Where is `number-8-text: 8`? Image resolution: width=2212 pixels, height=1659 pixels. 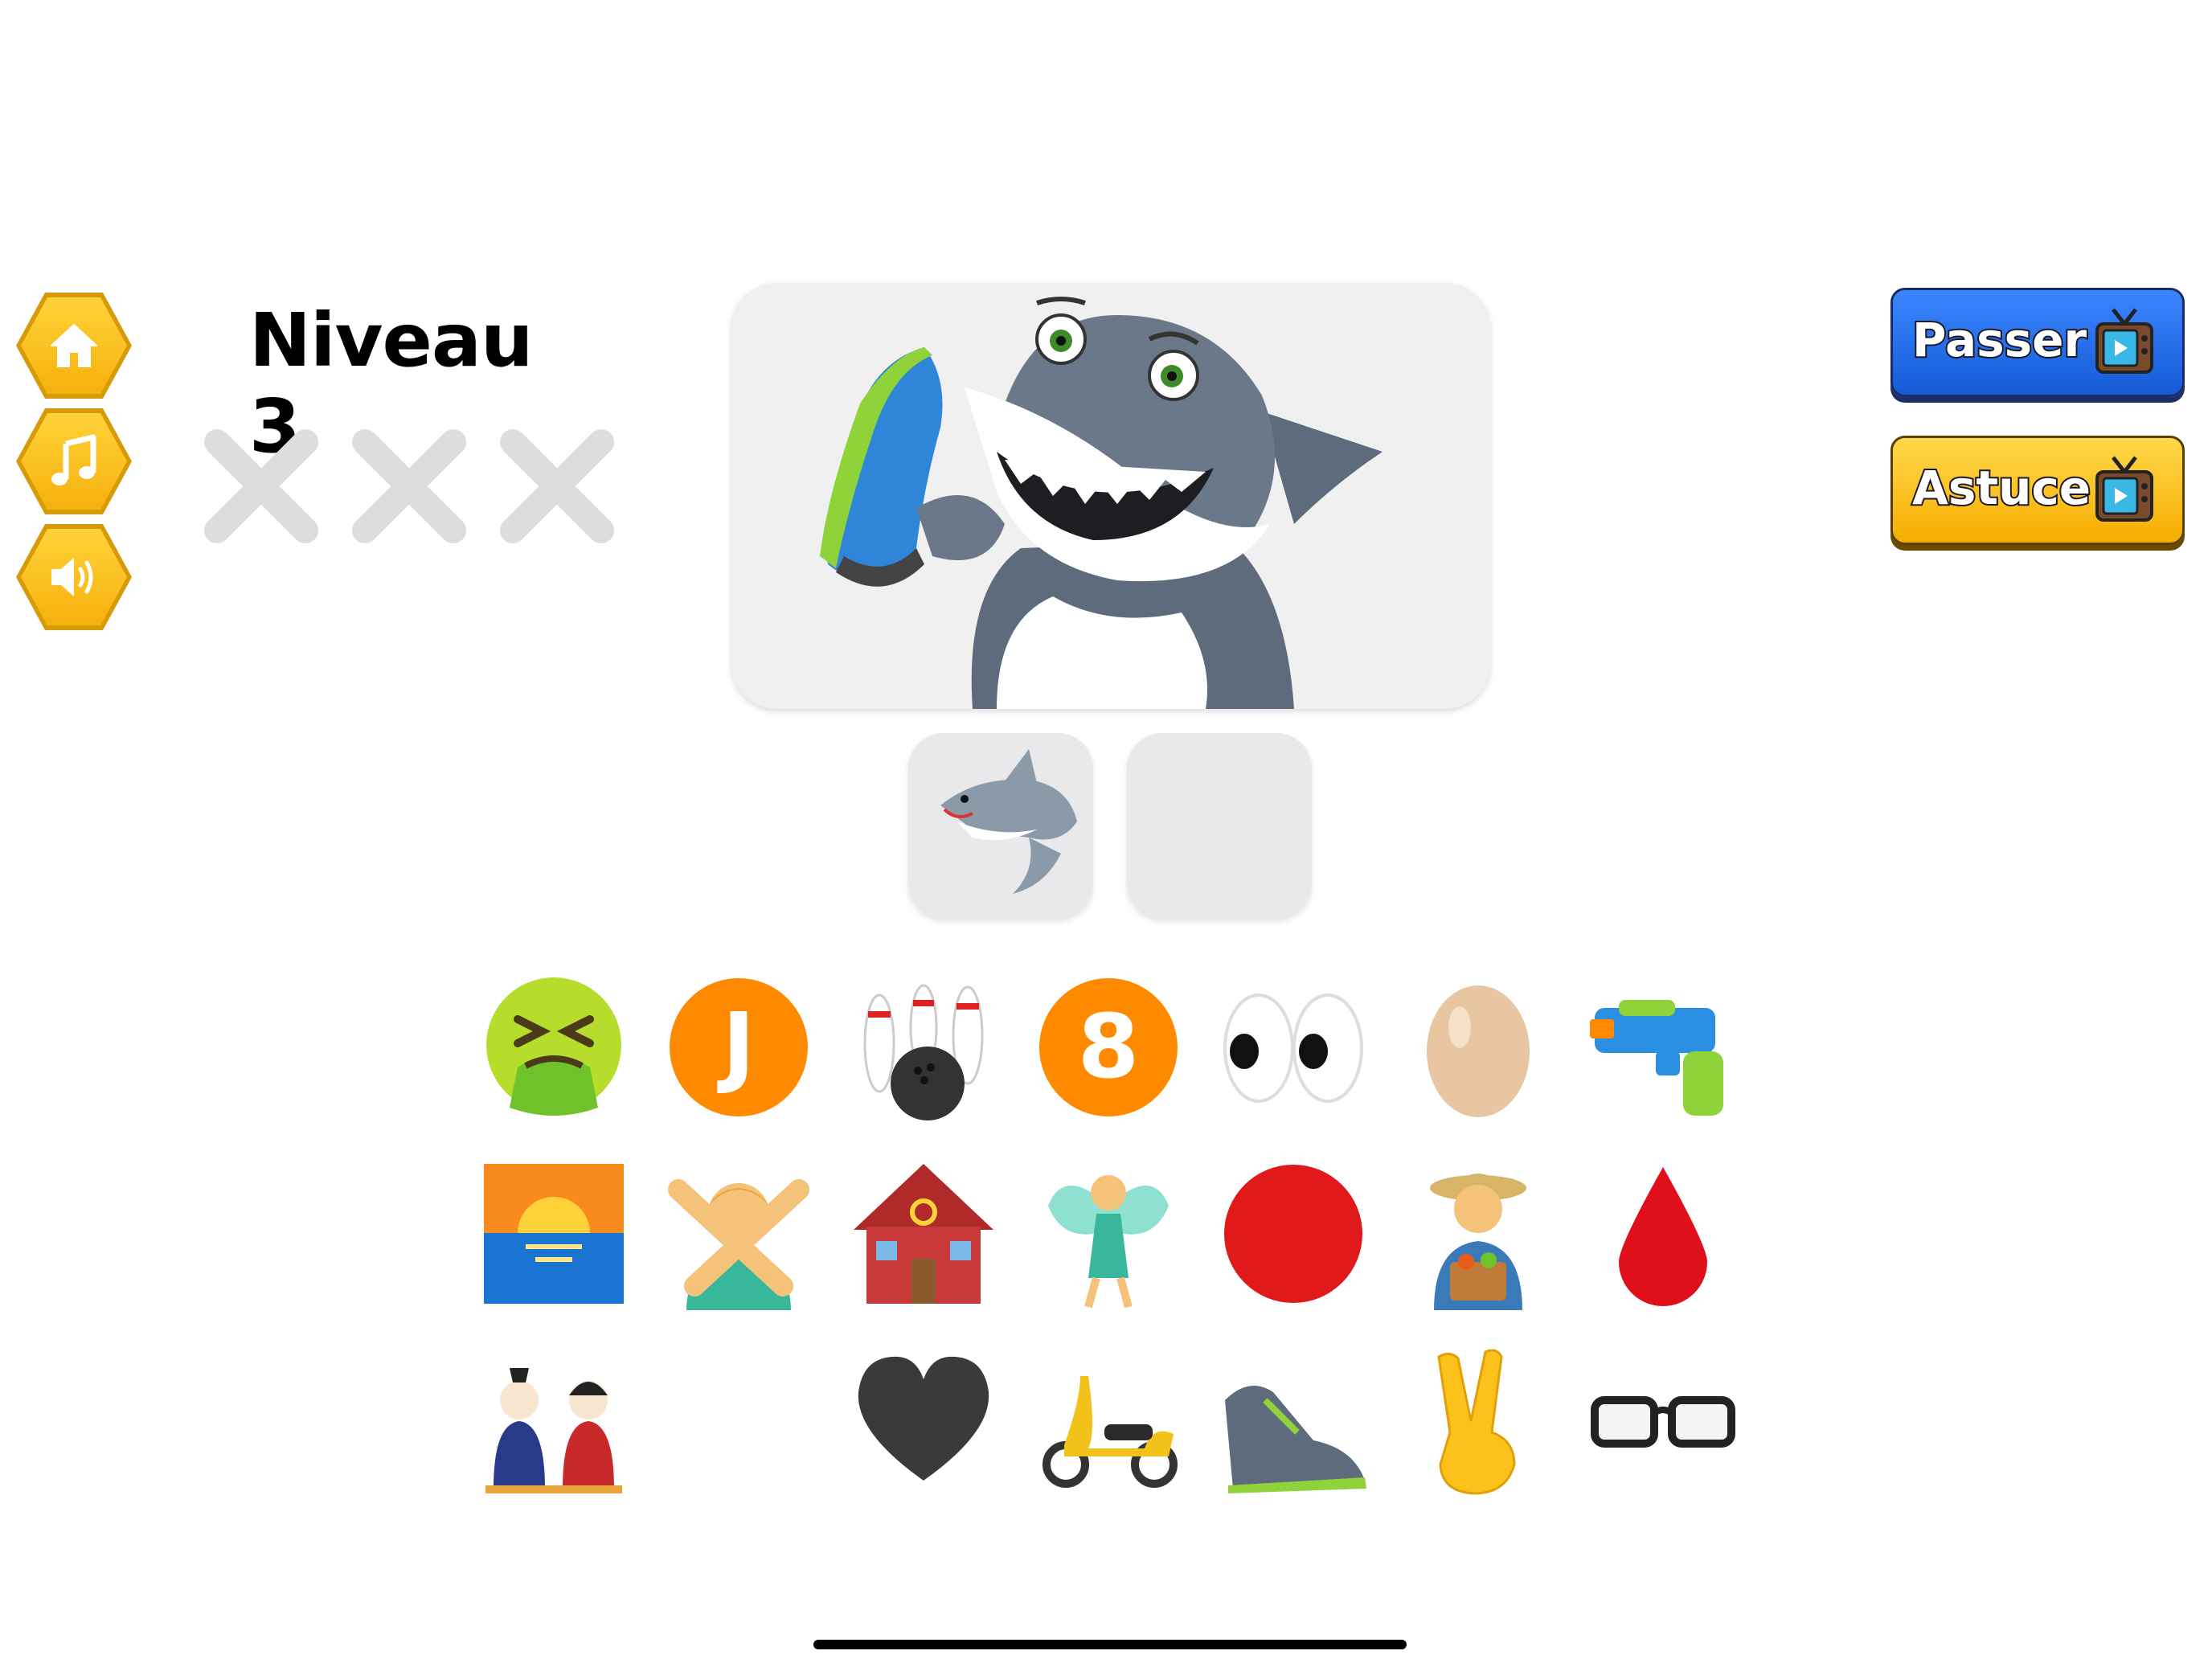 number-8-text: 8 is located at coordinates (1109, 1046).